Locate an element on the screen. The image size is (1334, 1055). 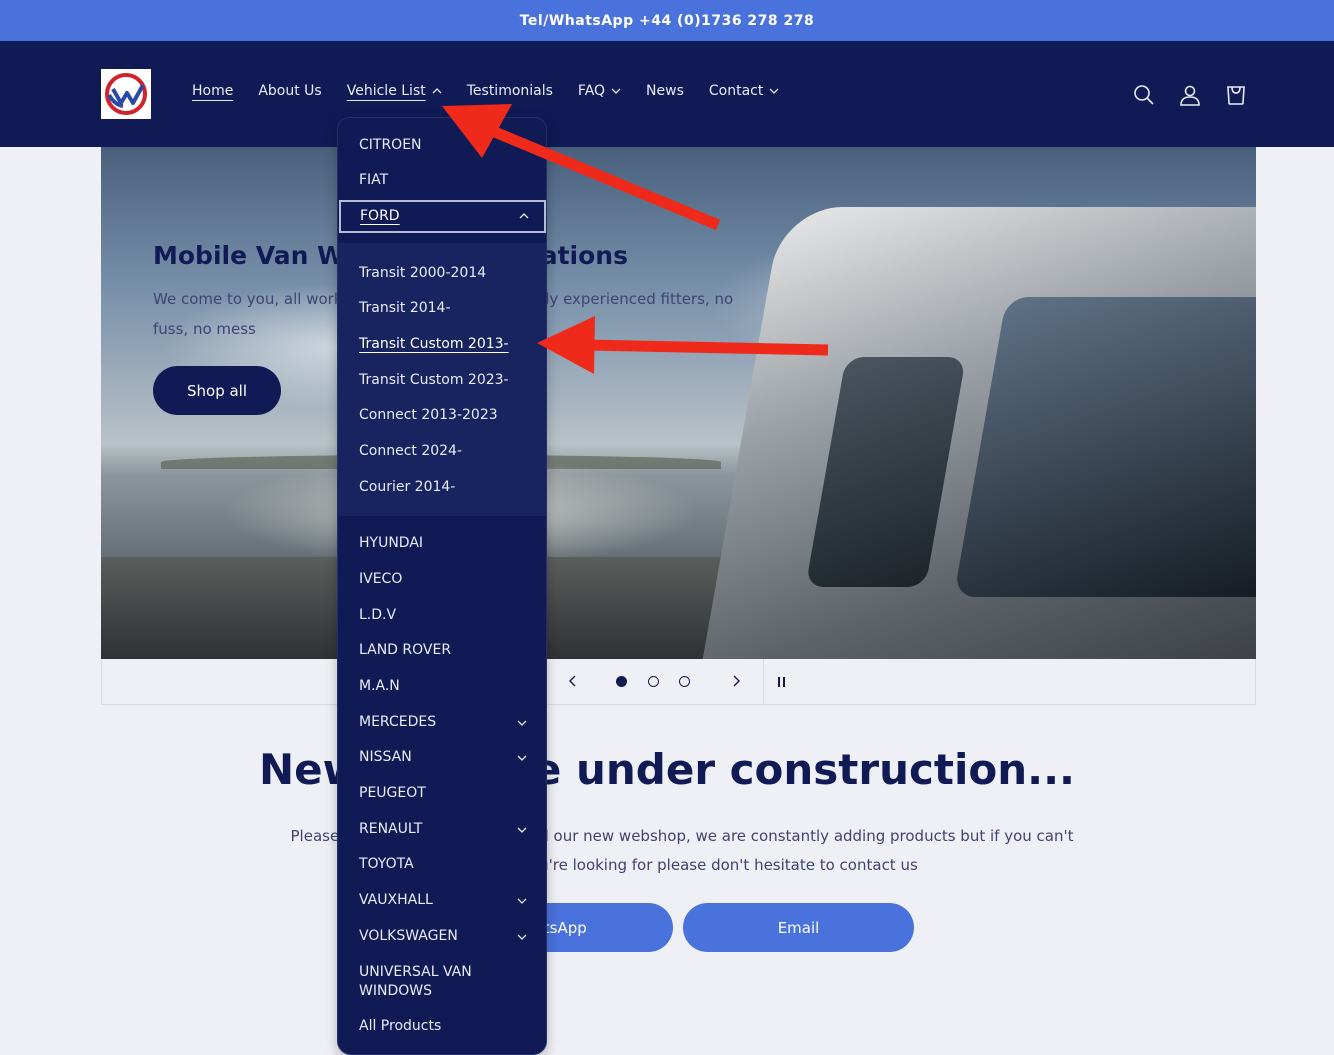
account-icon is located at coordinates (1190, 95).